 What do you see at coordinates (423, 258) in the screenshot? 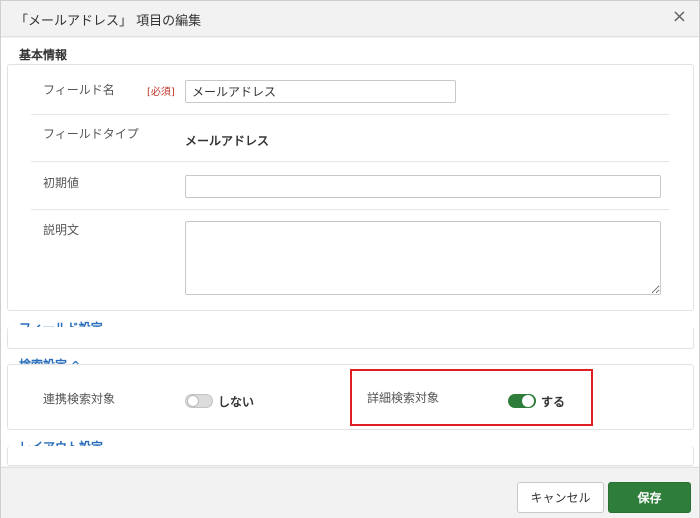
I see `description-textarea` at bounding box center [423, 258].